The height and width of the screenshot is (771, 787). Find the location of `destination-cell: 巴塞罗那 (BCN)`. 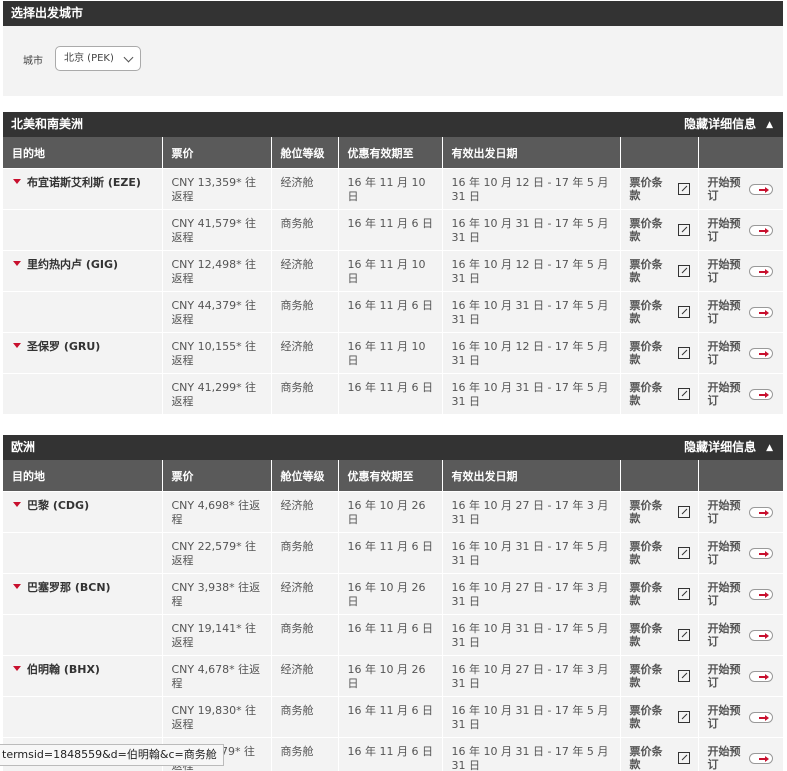

destination-cell: 巴塞罗那 (BCN) is located at coordinates (83, 593).